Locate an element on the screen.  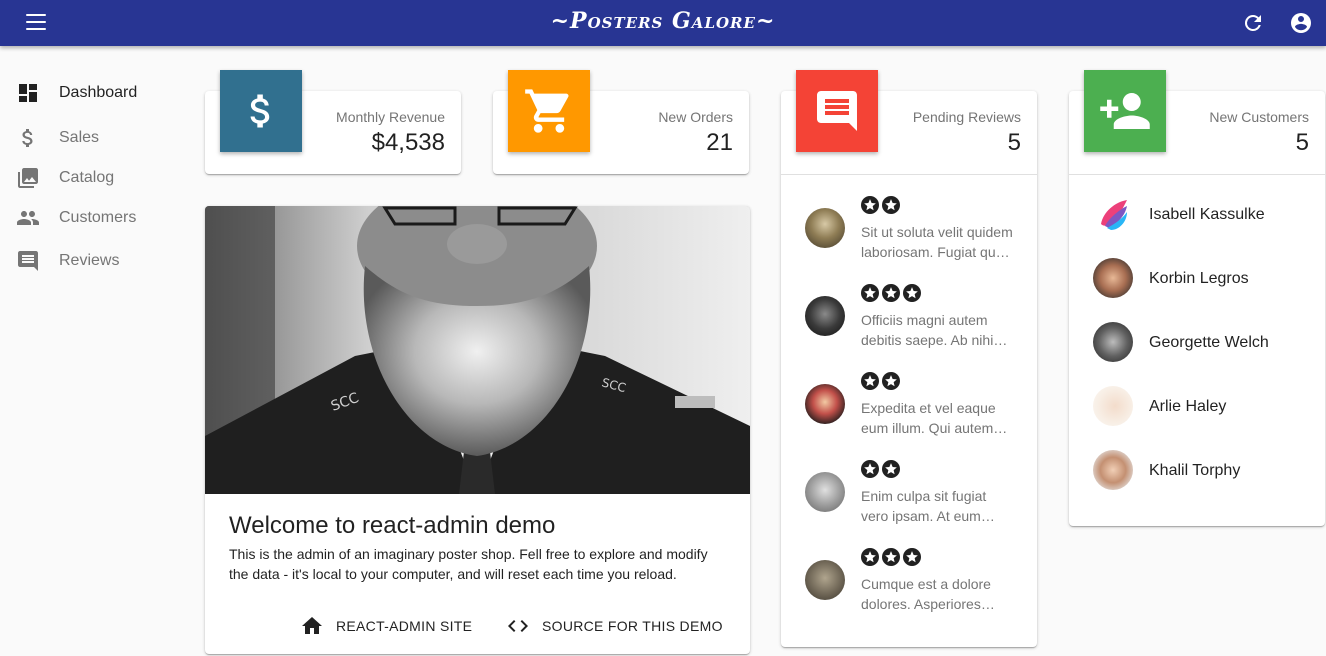
customer-item: Arlie Haley is located at coordinates (1197, 406).